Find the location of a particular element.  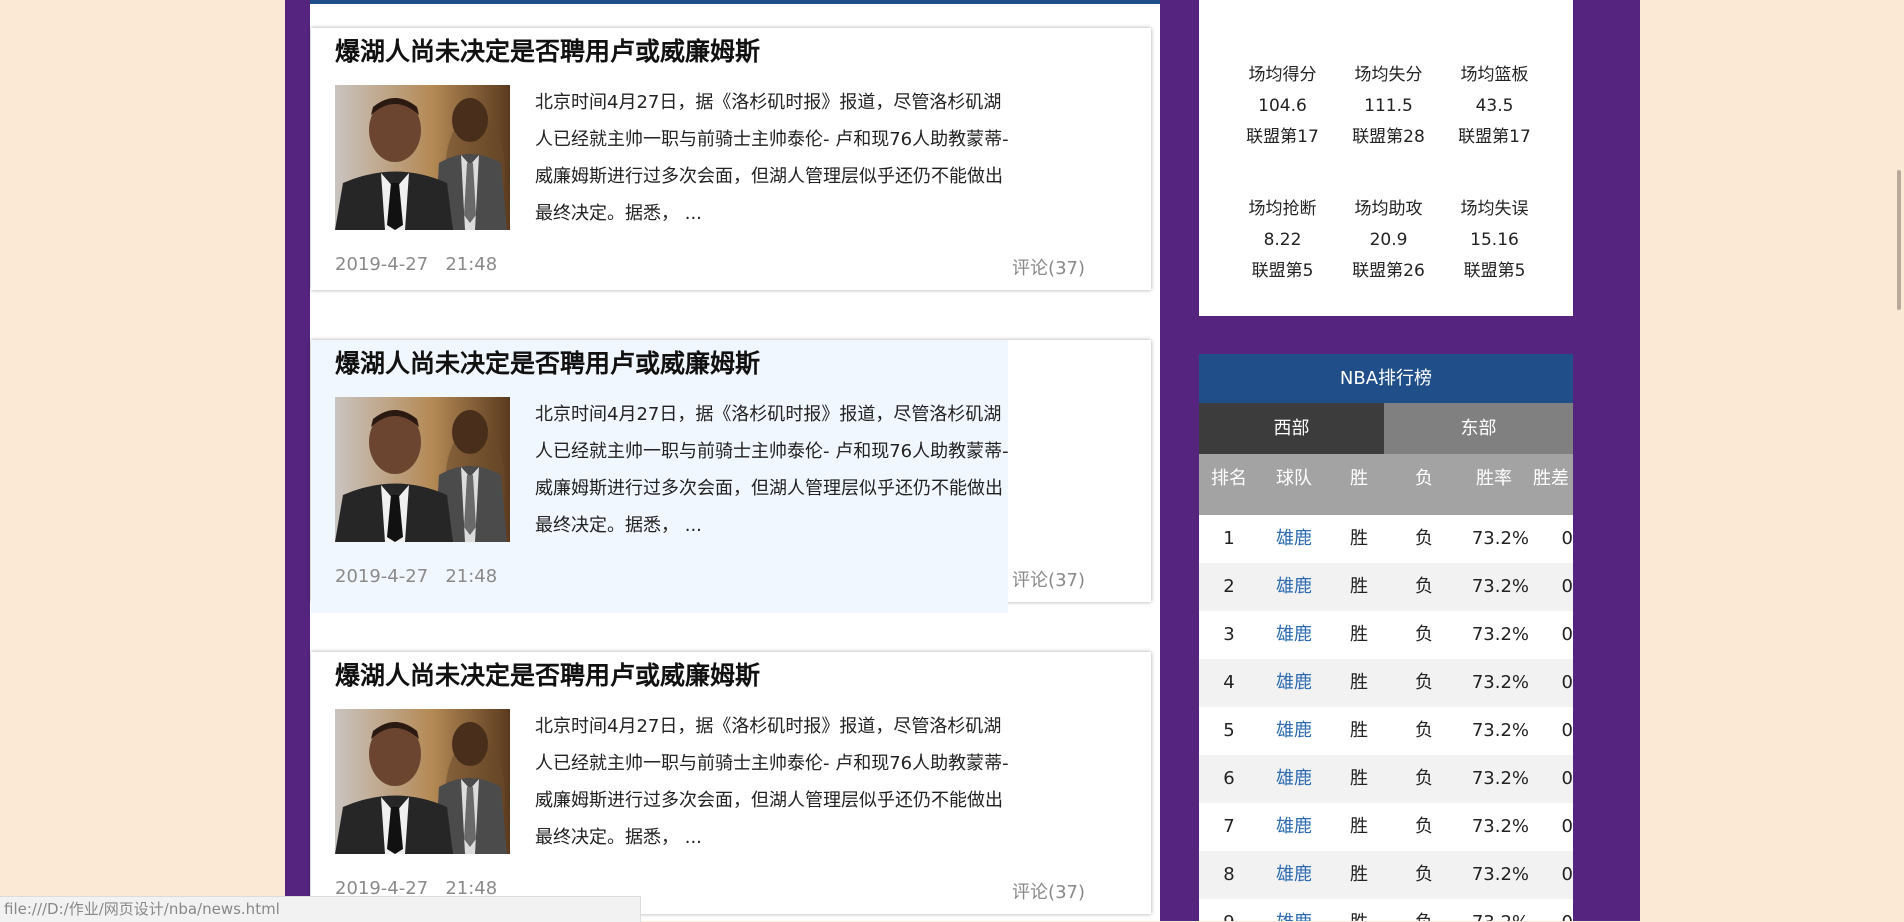

stat-value: 43.5 is located at coordinates (1494, 106).